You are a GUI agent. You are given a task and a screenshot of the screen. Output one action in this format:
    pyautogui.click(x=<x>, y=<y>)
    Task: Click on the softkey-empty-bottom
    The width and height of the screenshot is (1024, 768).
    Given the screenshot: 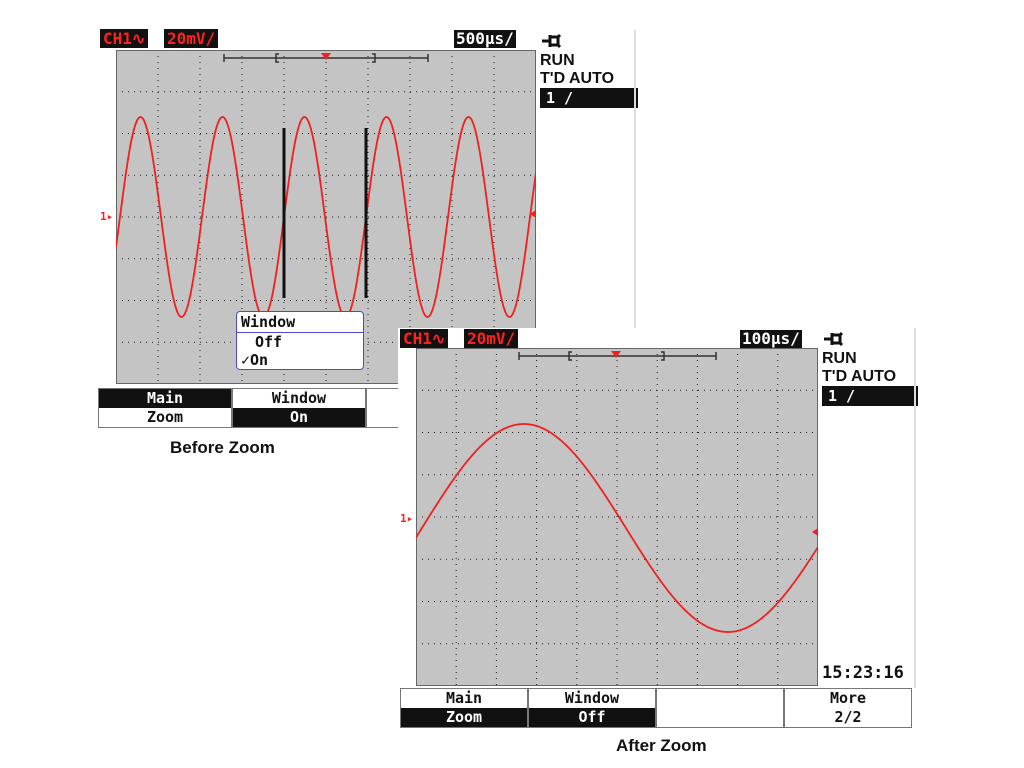 What is the action you would take?
    pyautogui.click(x=720, y=717)
    